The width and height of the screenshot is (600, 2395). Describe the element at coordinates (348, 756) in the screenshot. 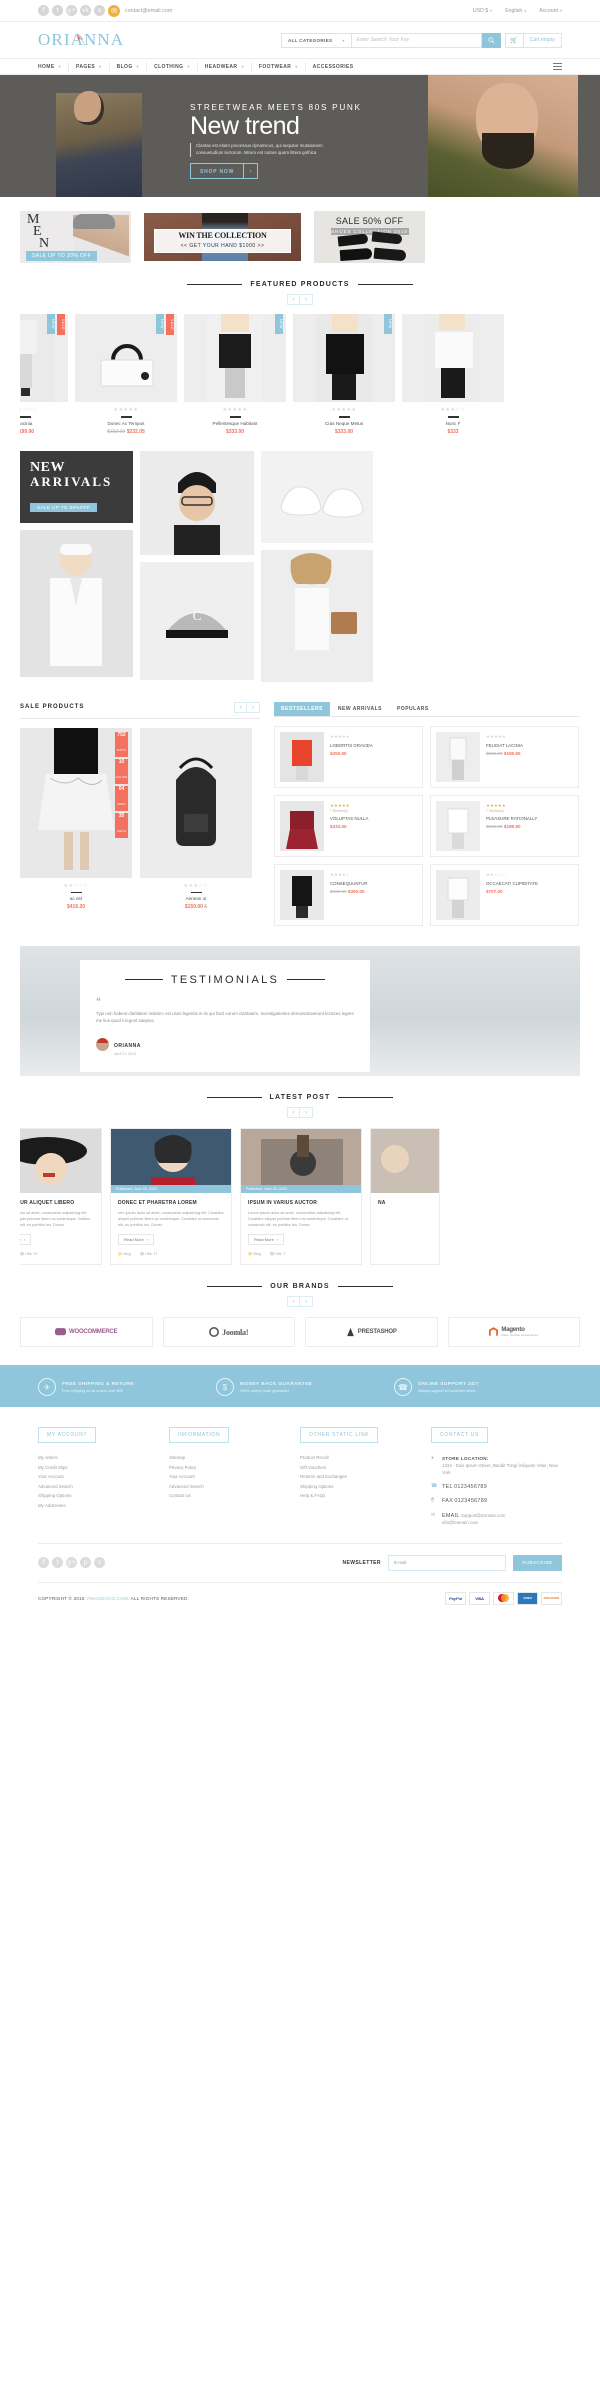

I see `tab-product-item: ★★★★★ LOBORTIS GRAVIDA $350.00` at that location.